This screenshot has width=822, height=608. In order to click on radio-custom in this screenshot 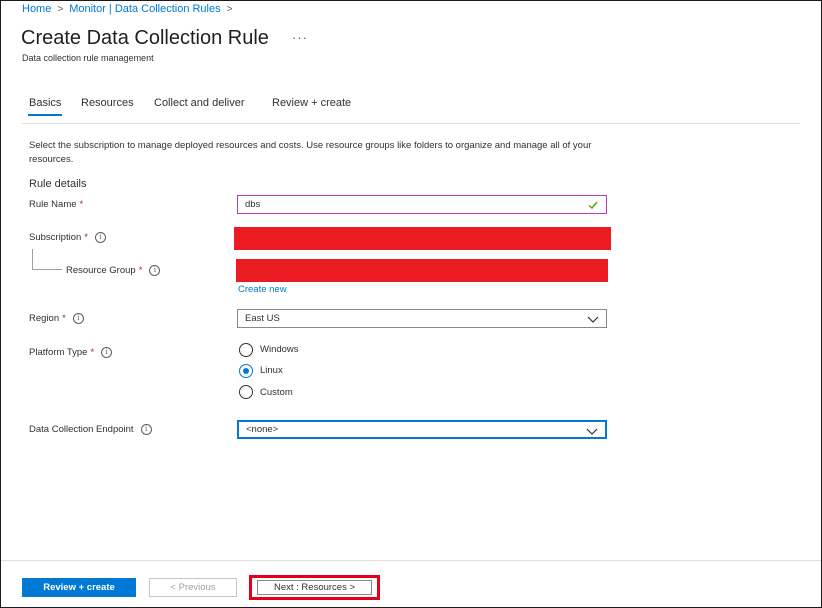, I will do `click(246, 392)`.